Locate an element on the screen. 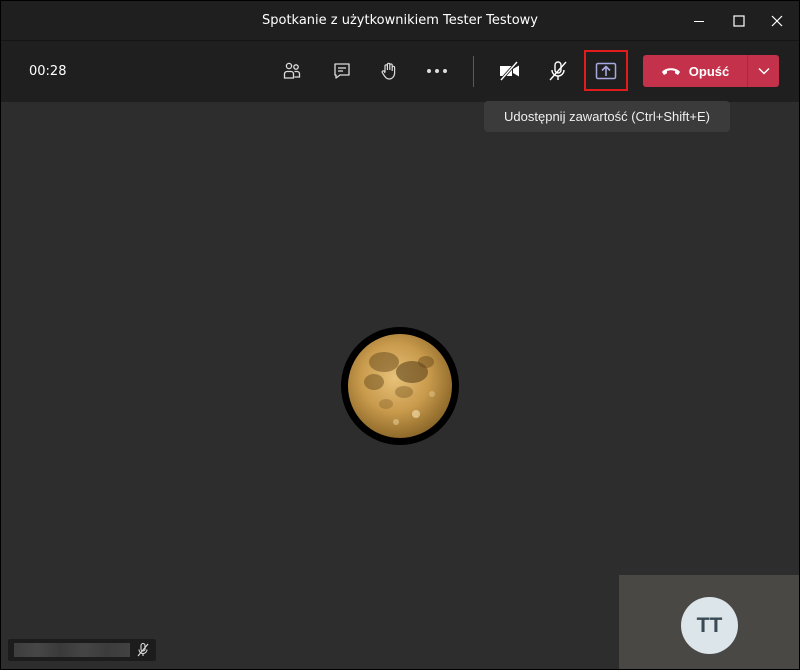 This screenshot has height=670, width=800. muted-mic-icon is located at coordinates (143, 649).